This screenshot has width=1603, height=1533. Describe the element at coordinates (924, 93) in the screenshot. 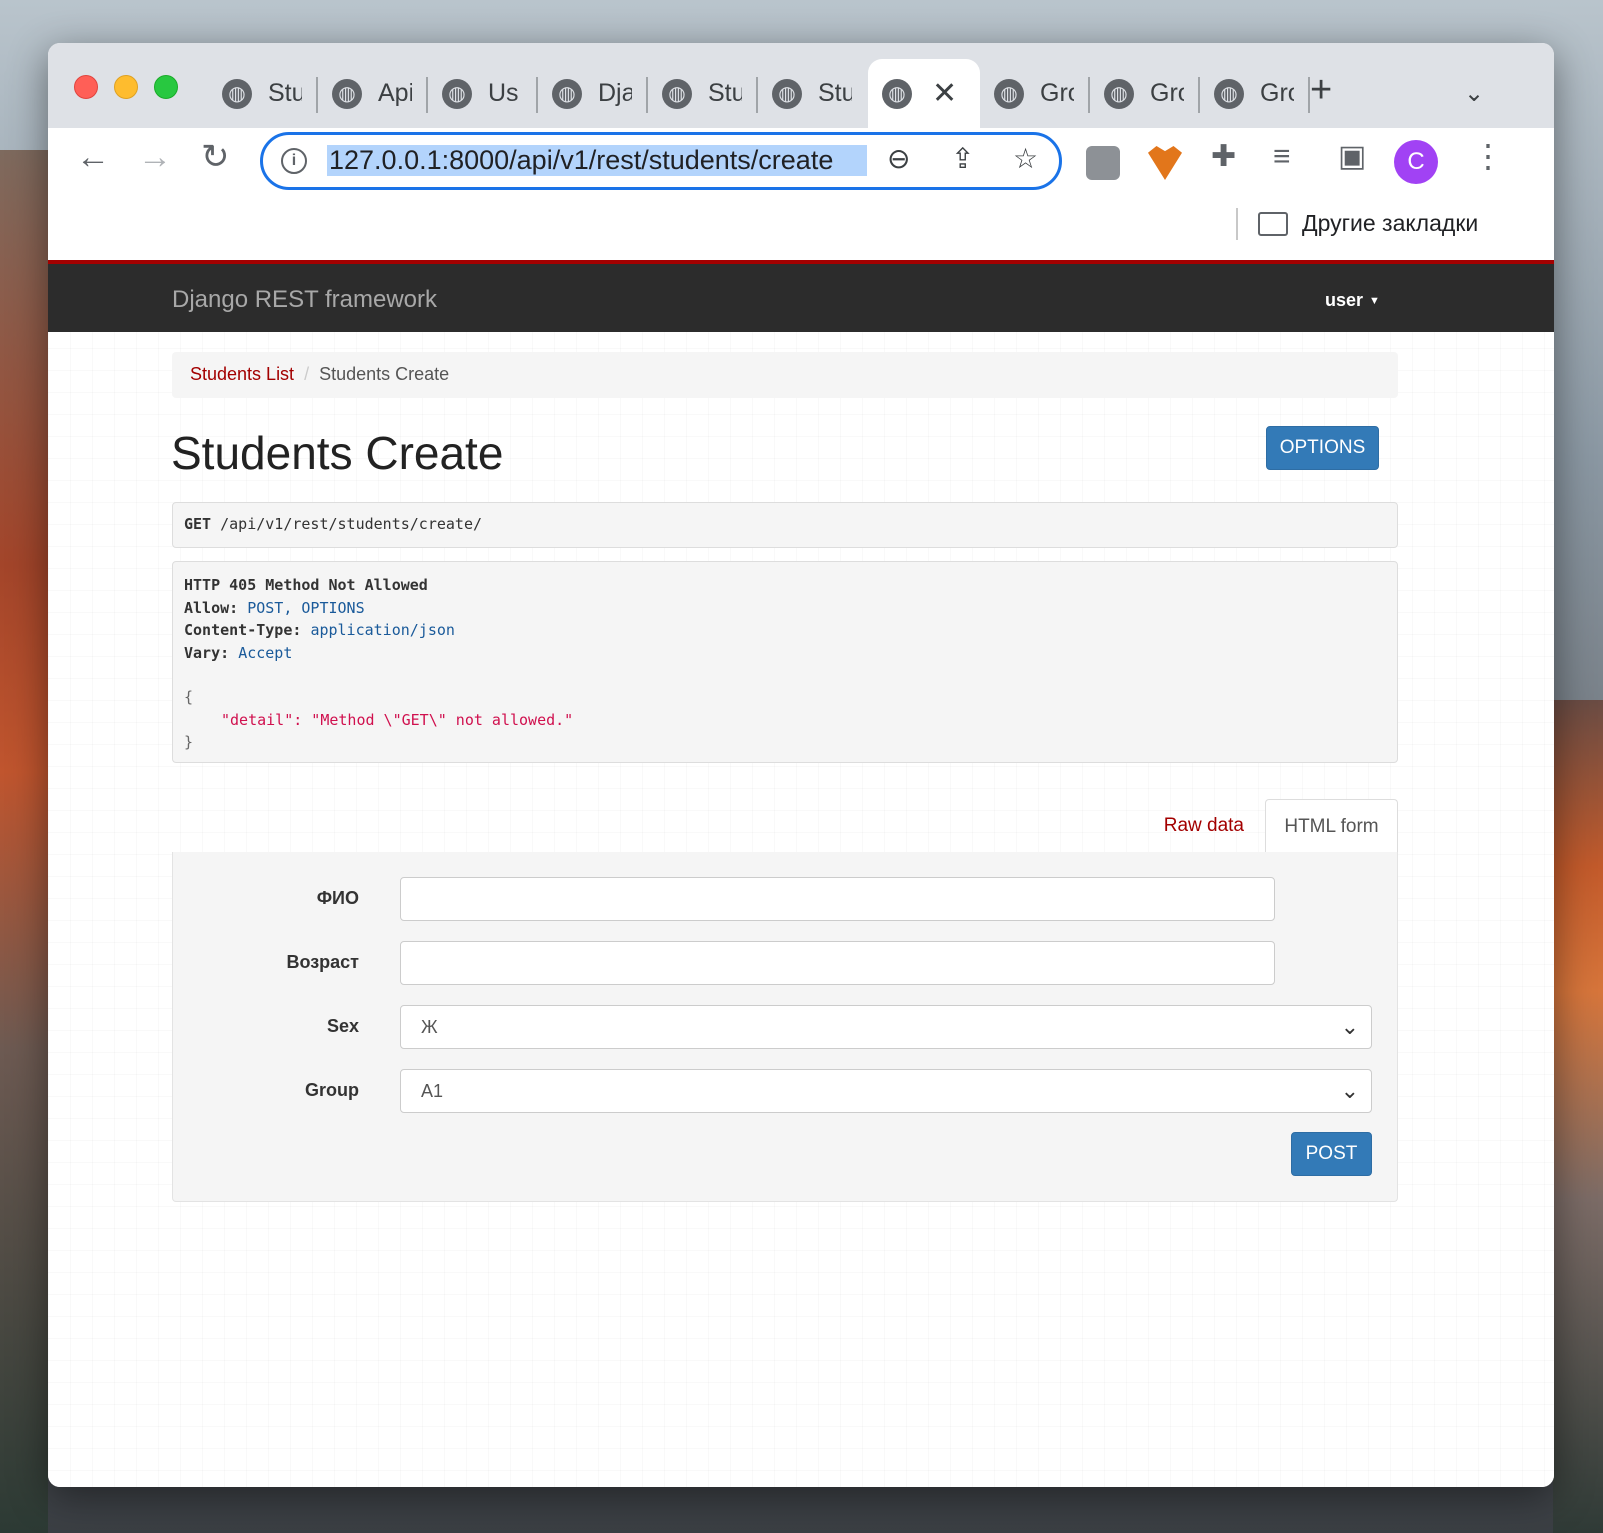

I see `browser-tab-active: ◍ ✕` at that location.